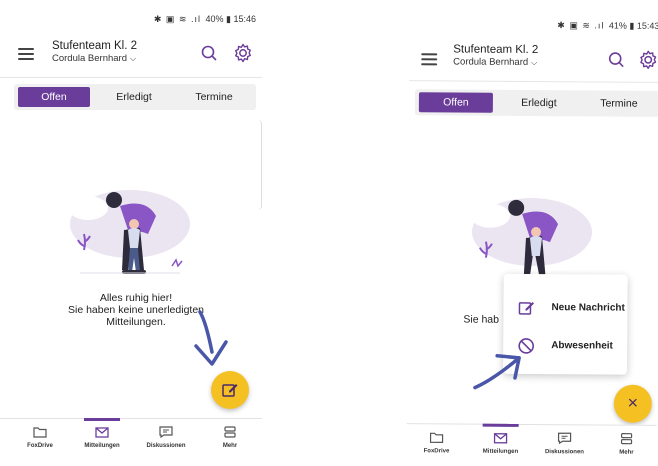  What do you see at coordinates (582, 346) in the screenshot?
I see `menu-item-label: Abwesenheit` at bounding box center [582, 346].